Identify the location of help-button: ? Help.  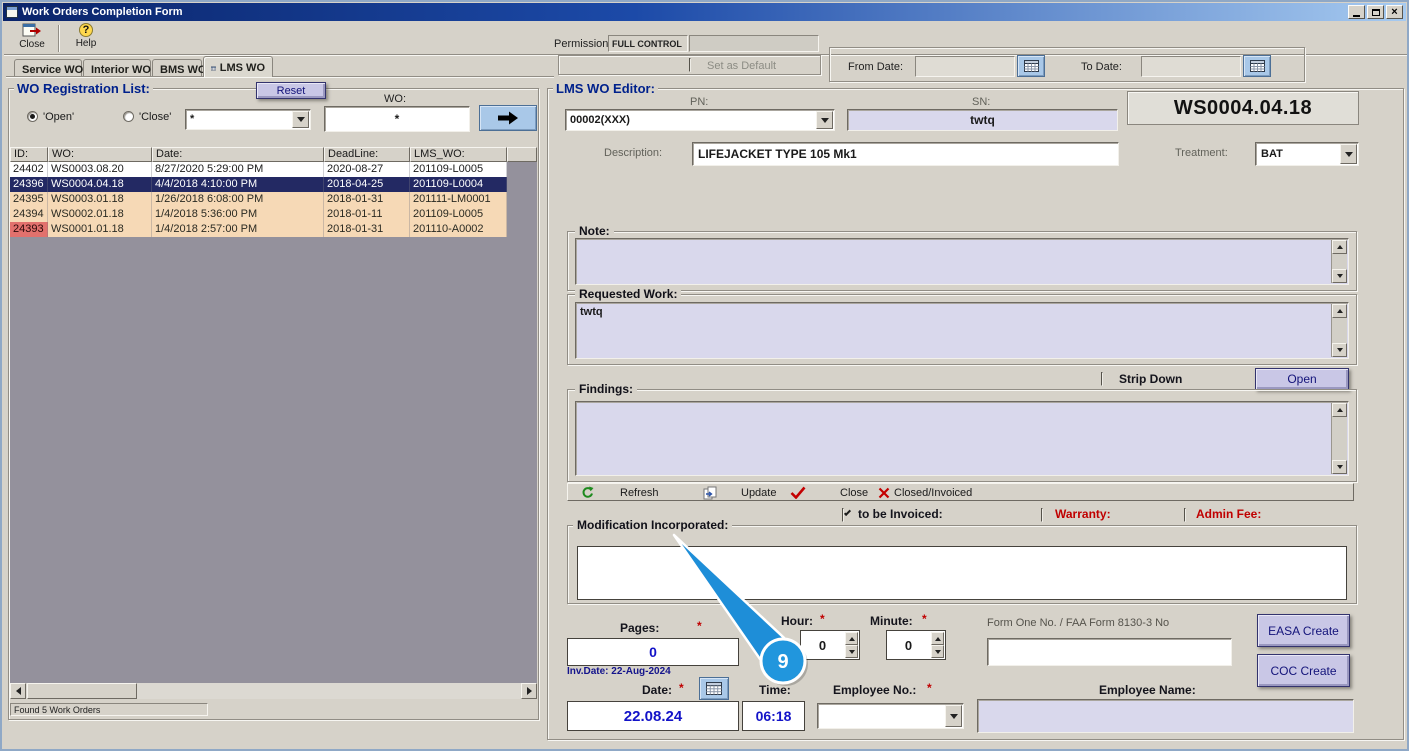
(86, 38).